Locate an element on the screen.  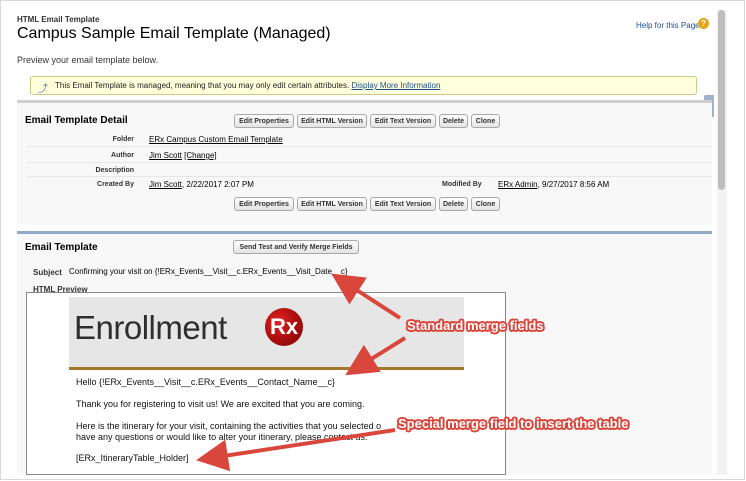
arrow-to-subject is located at coordinates (366, 296).